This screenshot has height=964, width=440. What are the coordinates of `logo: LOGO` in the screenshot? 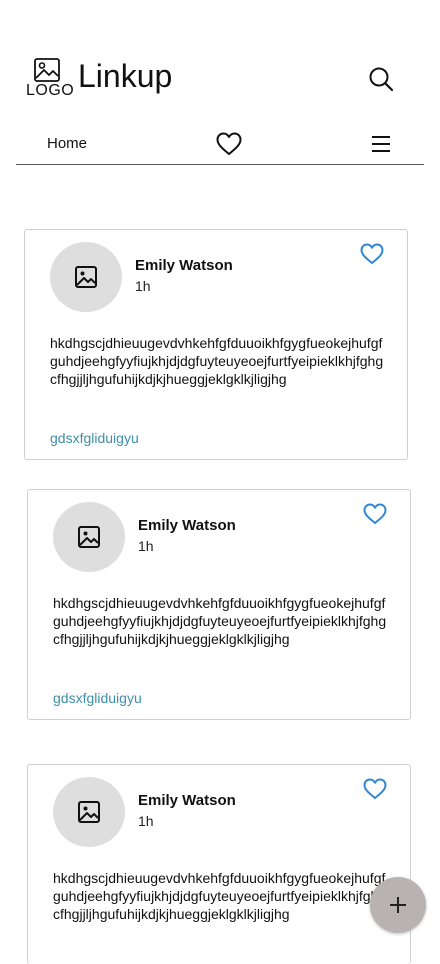 It's located at (50, 79).